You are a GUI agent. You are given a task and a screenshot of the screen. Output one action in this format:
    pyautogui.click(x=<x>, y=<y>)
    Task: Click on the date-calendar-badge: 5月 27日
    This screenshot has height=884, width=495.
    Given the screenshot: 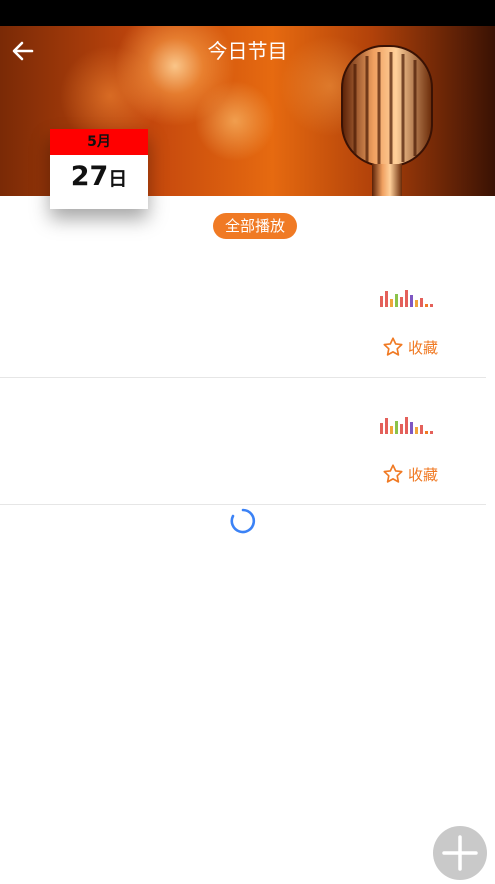 What is the action you would take?
    pyautogui.click(x=99, y=169)
    